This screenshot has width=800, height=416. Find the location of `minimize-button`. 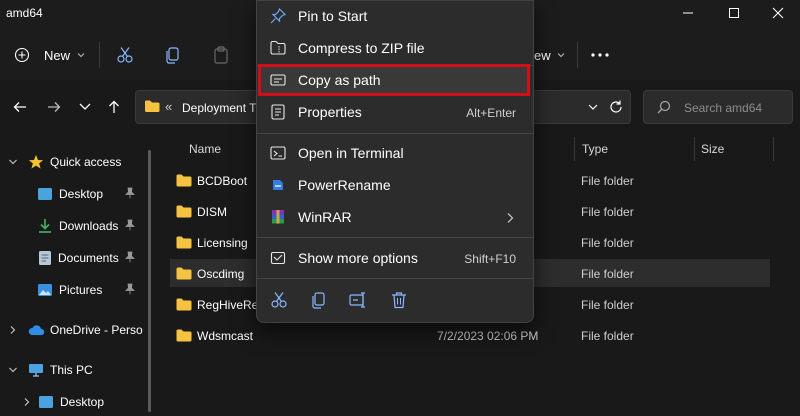

minimize-button is located at coordinates (688, 13).